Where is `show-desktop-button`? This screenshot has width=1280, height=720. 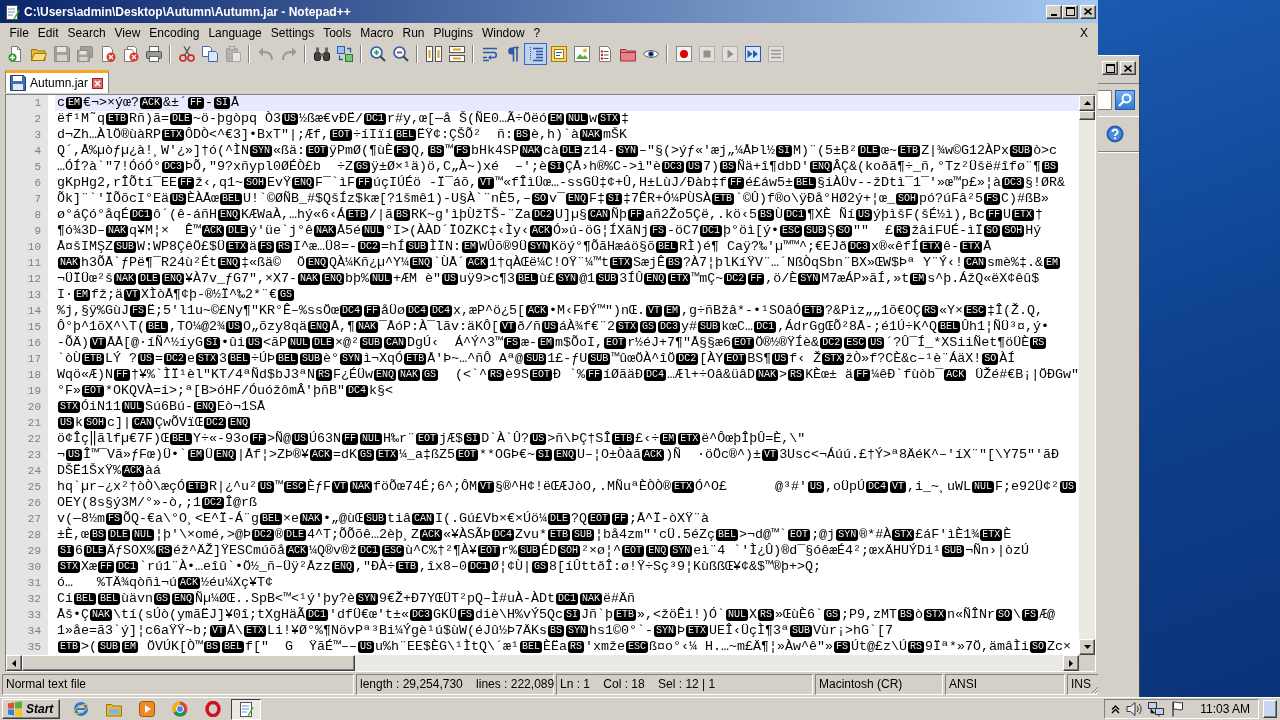 show-desktop-button is located at coordinates (1270, 709).